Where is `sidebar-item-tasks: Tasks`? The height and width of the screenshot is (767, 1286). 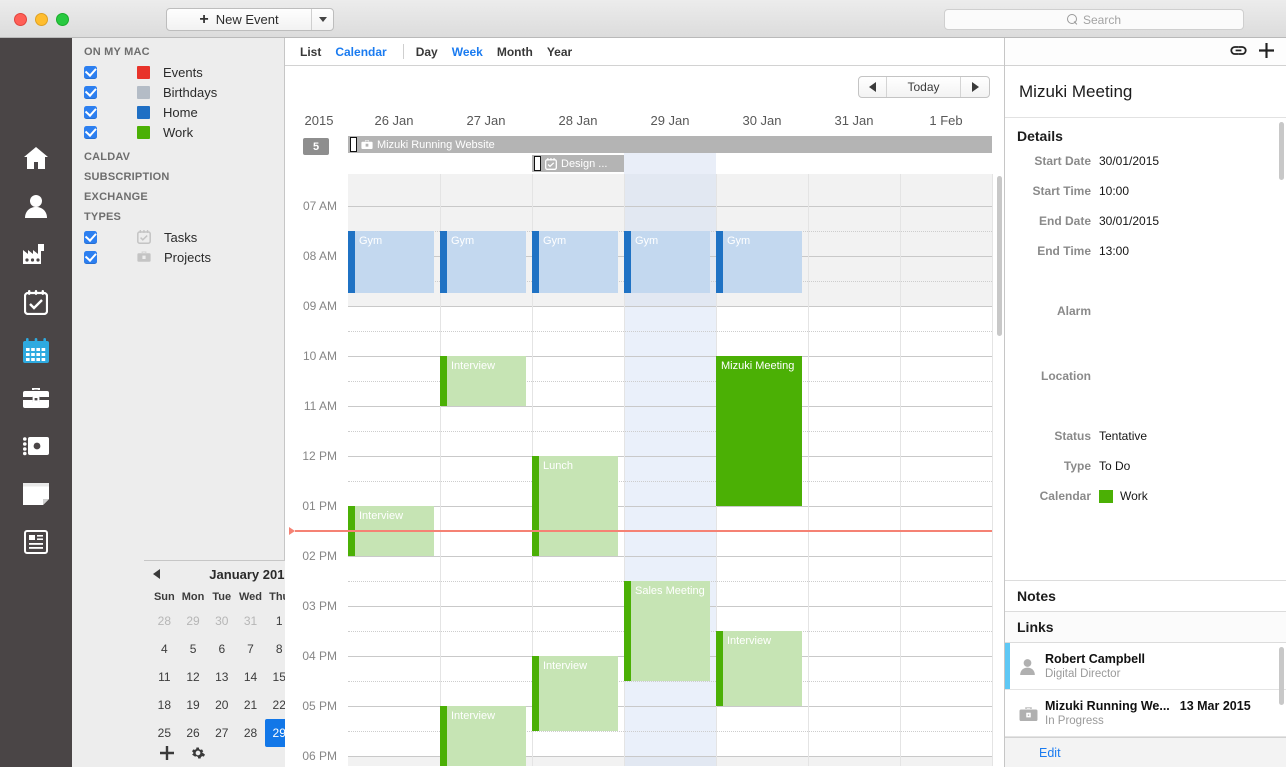 sidebar-item-tasks: Tasks is located at coordinates (178, 237).